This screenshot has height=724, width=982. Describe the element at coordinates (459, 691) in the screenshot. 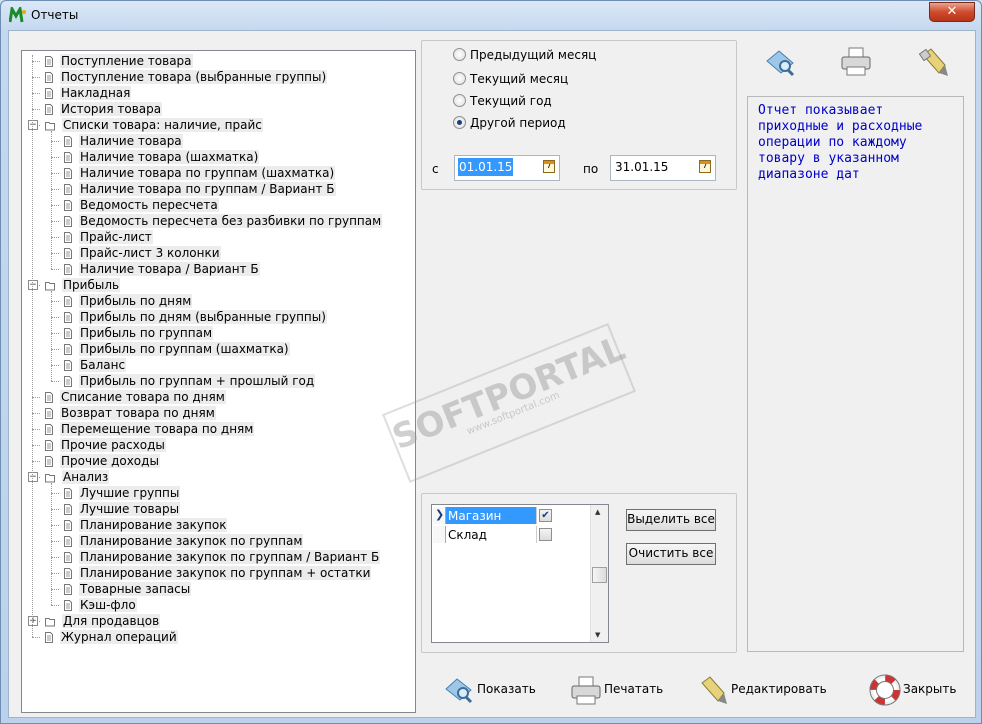

I see `show-icon` at that location.